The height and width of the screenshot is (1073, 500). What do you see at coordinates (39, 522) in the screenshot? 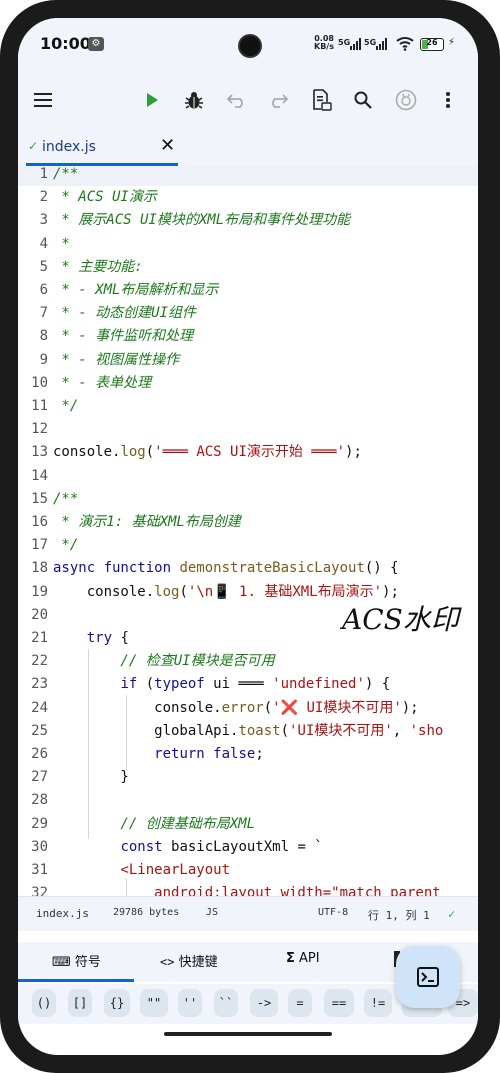
I see `line-number: 16` at bounding box center [39, 522].